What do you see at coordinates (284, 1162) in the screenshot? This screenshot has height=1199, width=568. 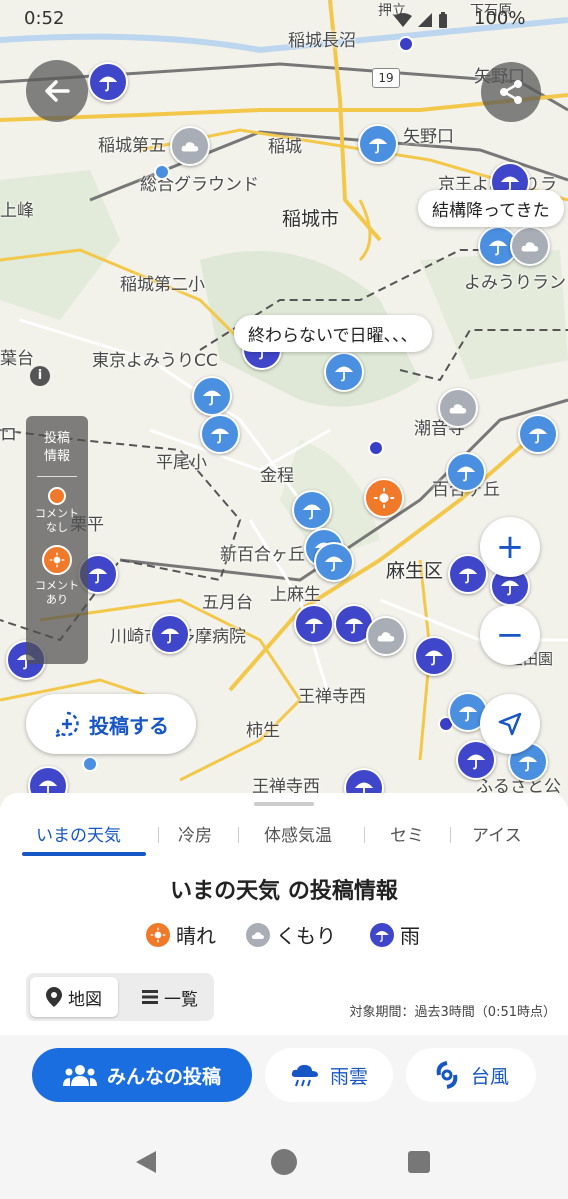 I see `home-circle-icon` at bounding box center [284, 1162].